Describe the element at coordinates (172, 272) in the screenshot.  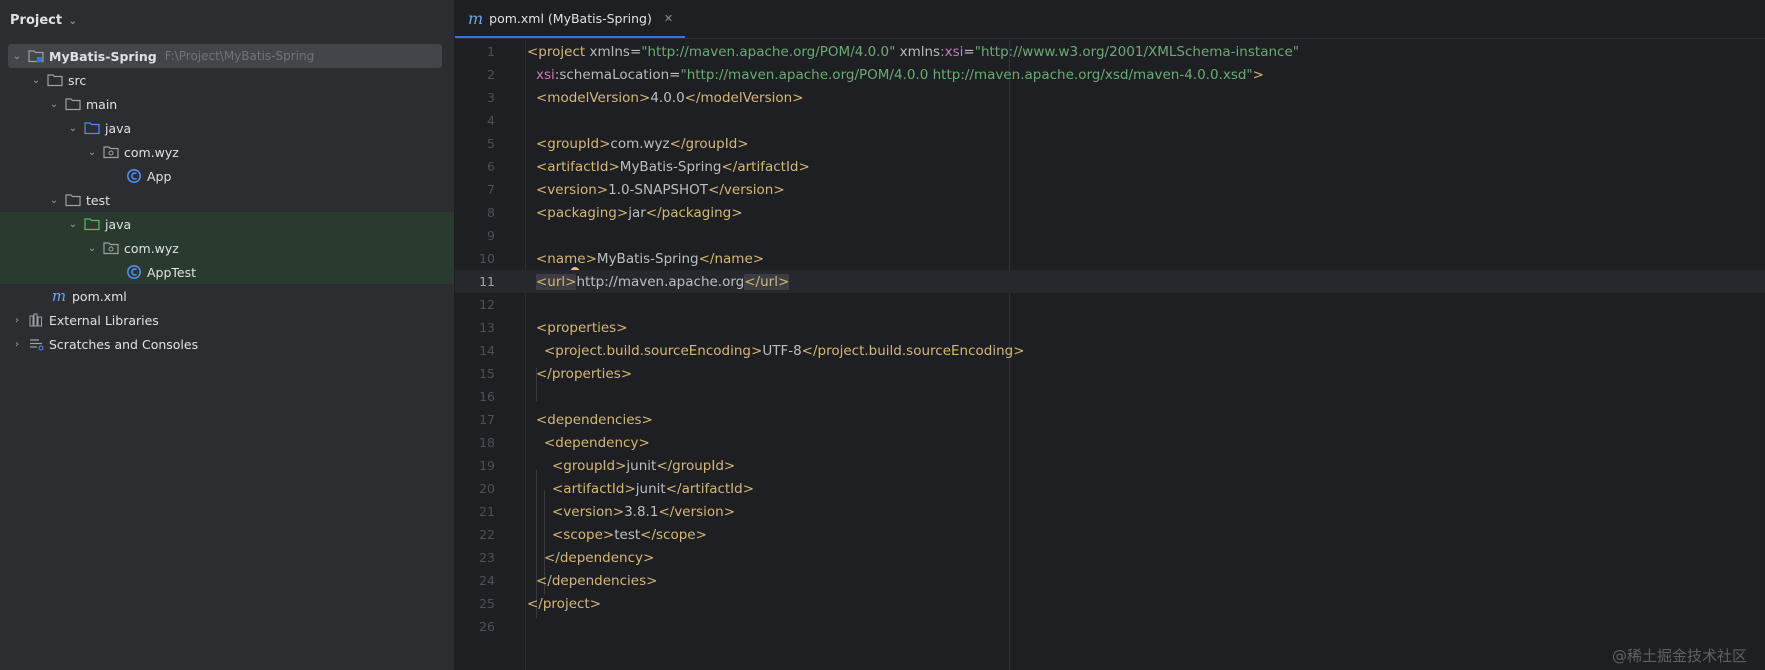
I see `tree-item-label: AppTest` at that location.